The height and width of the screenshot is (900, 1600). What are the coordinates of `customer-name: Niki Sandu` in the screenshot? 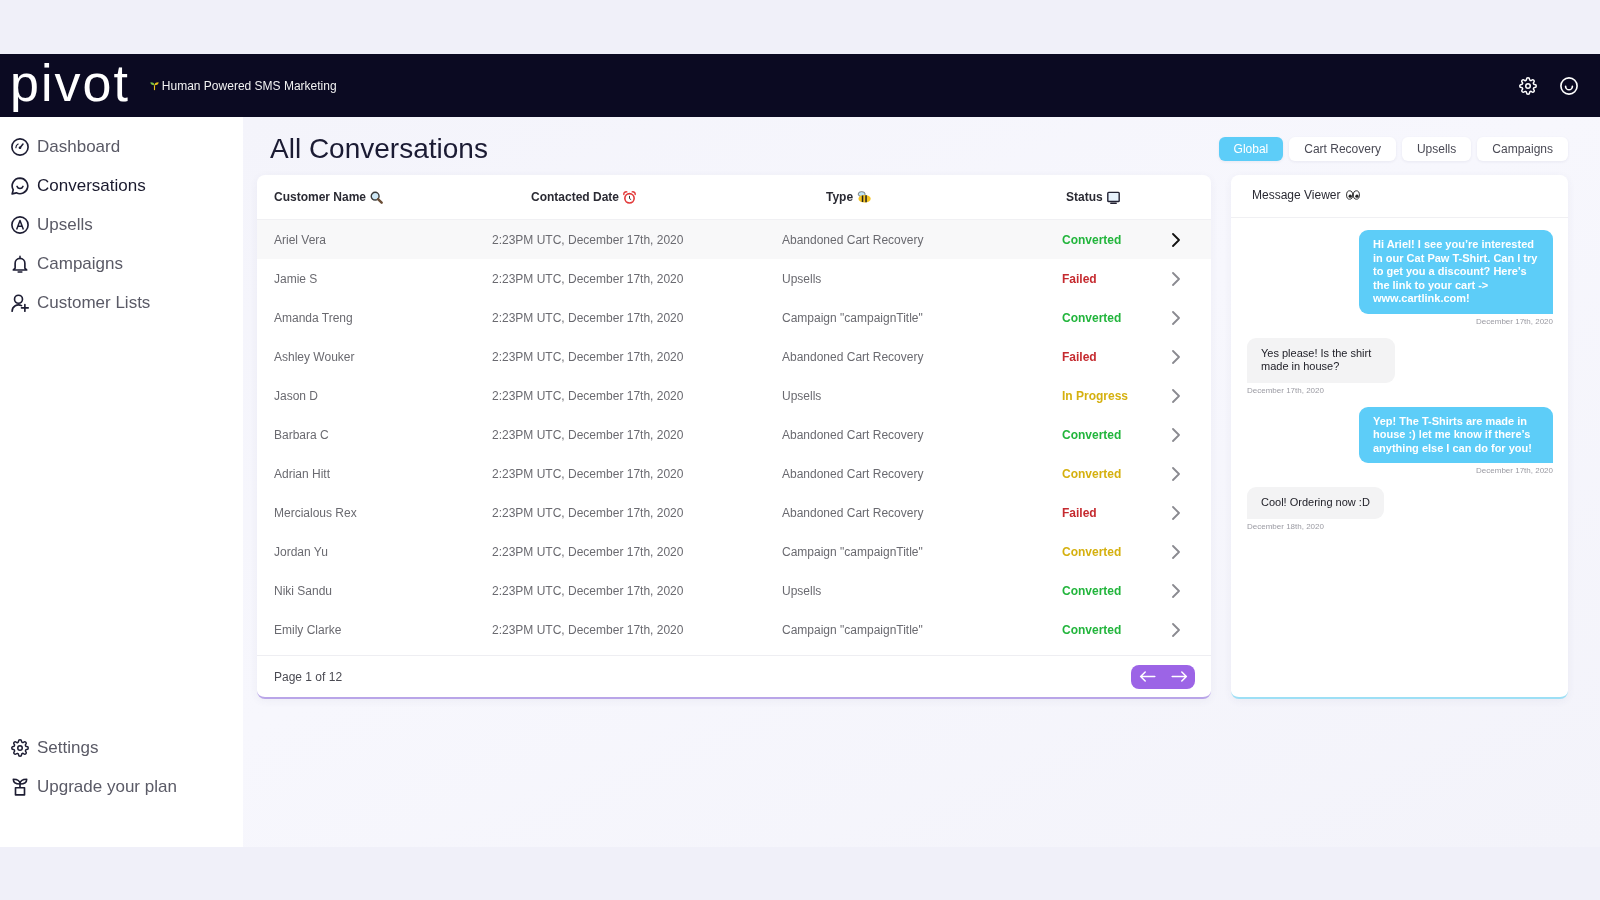 It's located at (304, 590).